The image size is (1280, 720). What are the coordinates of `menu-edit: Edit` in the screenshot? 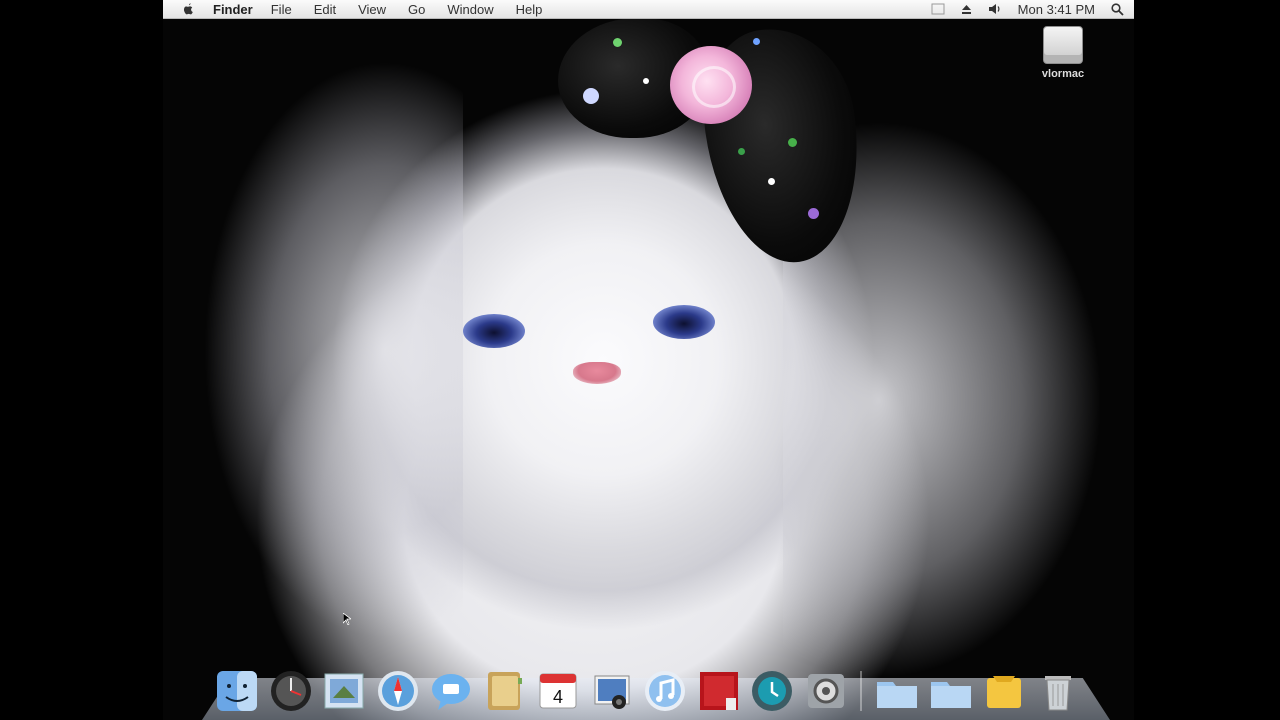 It's located at (325, 9).